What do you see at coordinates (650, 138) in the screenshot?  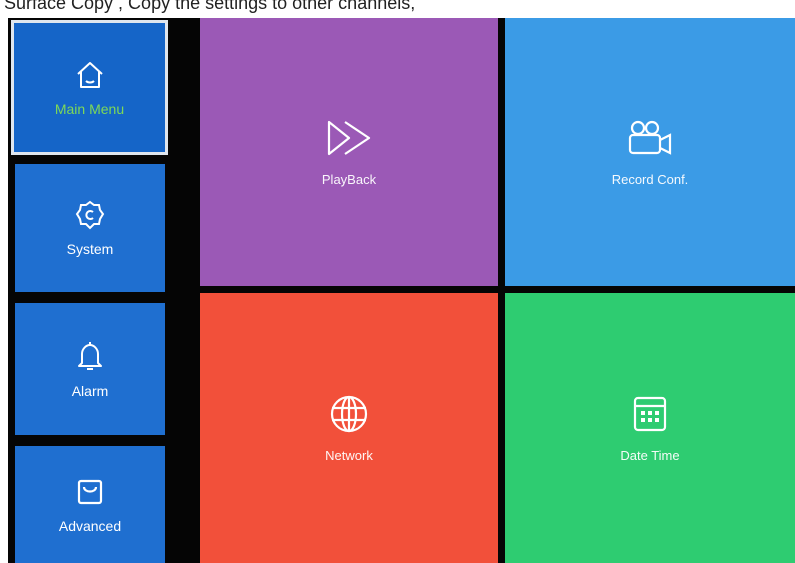 I see `video-camera-icon` at bounding box center [650, 138].